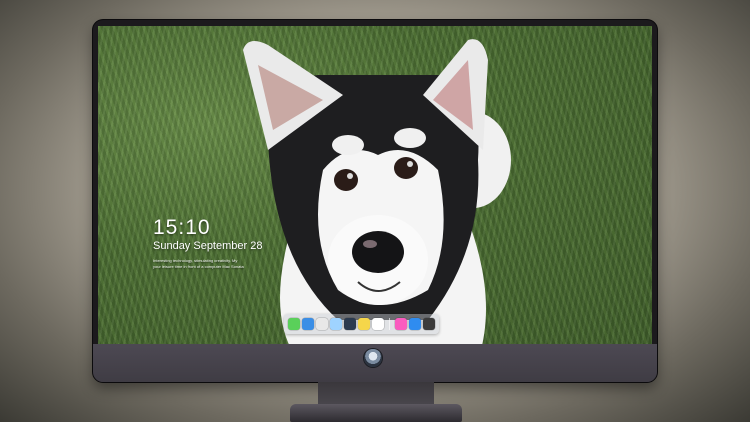 The width and height of the screenshot is (750, 422). I want to click on dock, so click(361, 324).